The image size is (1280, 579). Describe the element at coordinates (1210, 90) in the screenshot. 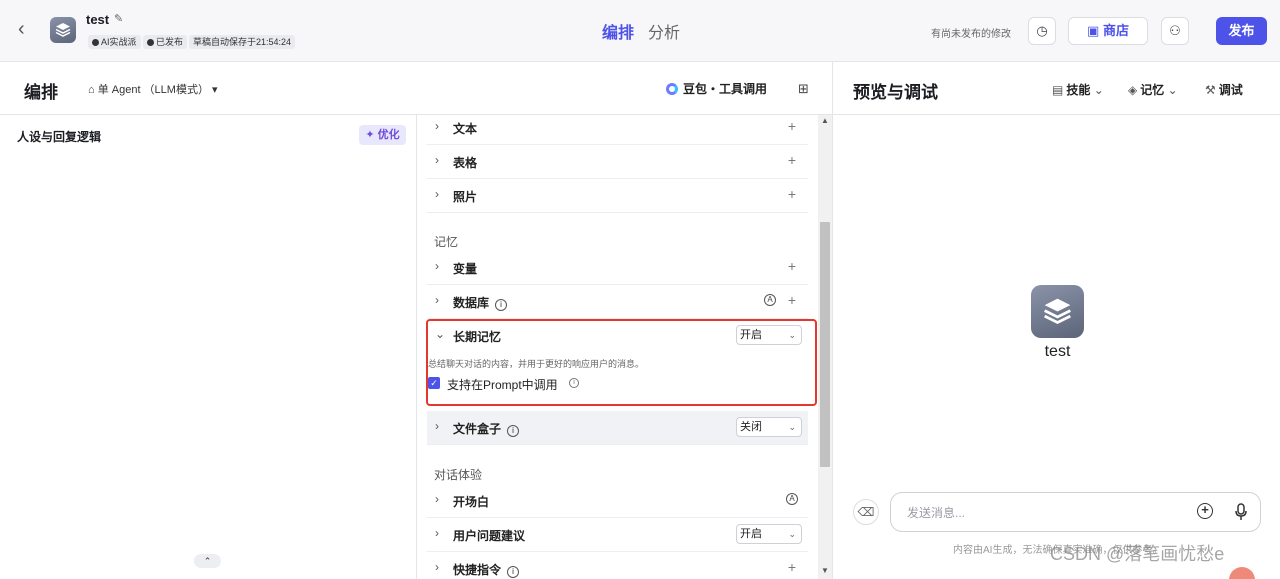

I see `wrench-icon: ⚒` at that location.